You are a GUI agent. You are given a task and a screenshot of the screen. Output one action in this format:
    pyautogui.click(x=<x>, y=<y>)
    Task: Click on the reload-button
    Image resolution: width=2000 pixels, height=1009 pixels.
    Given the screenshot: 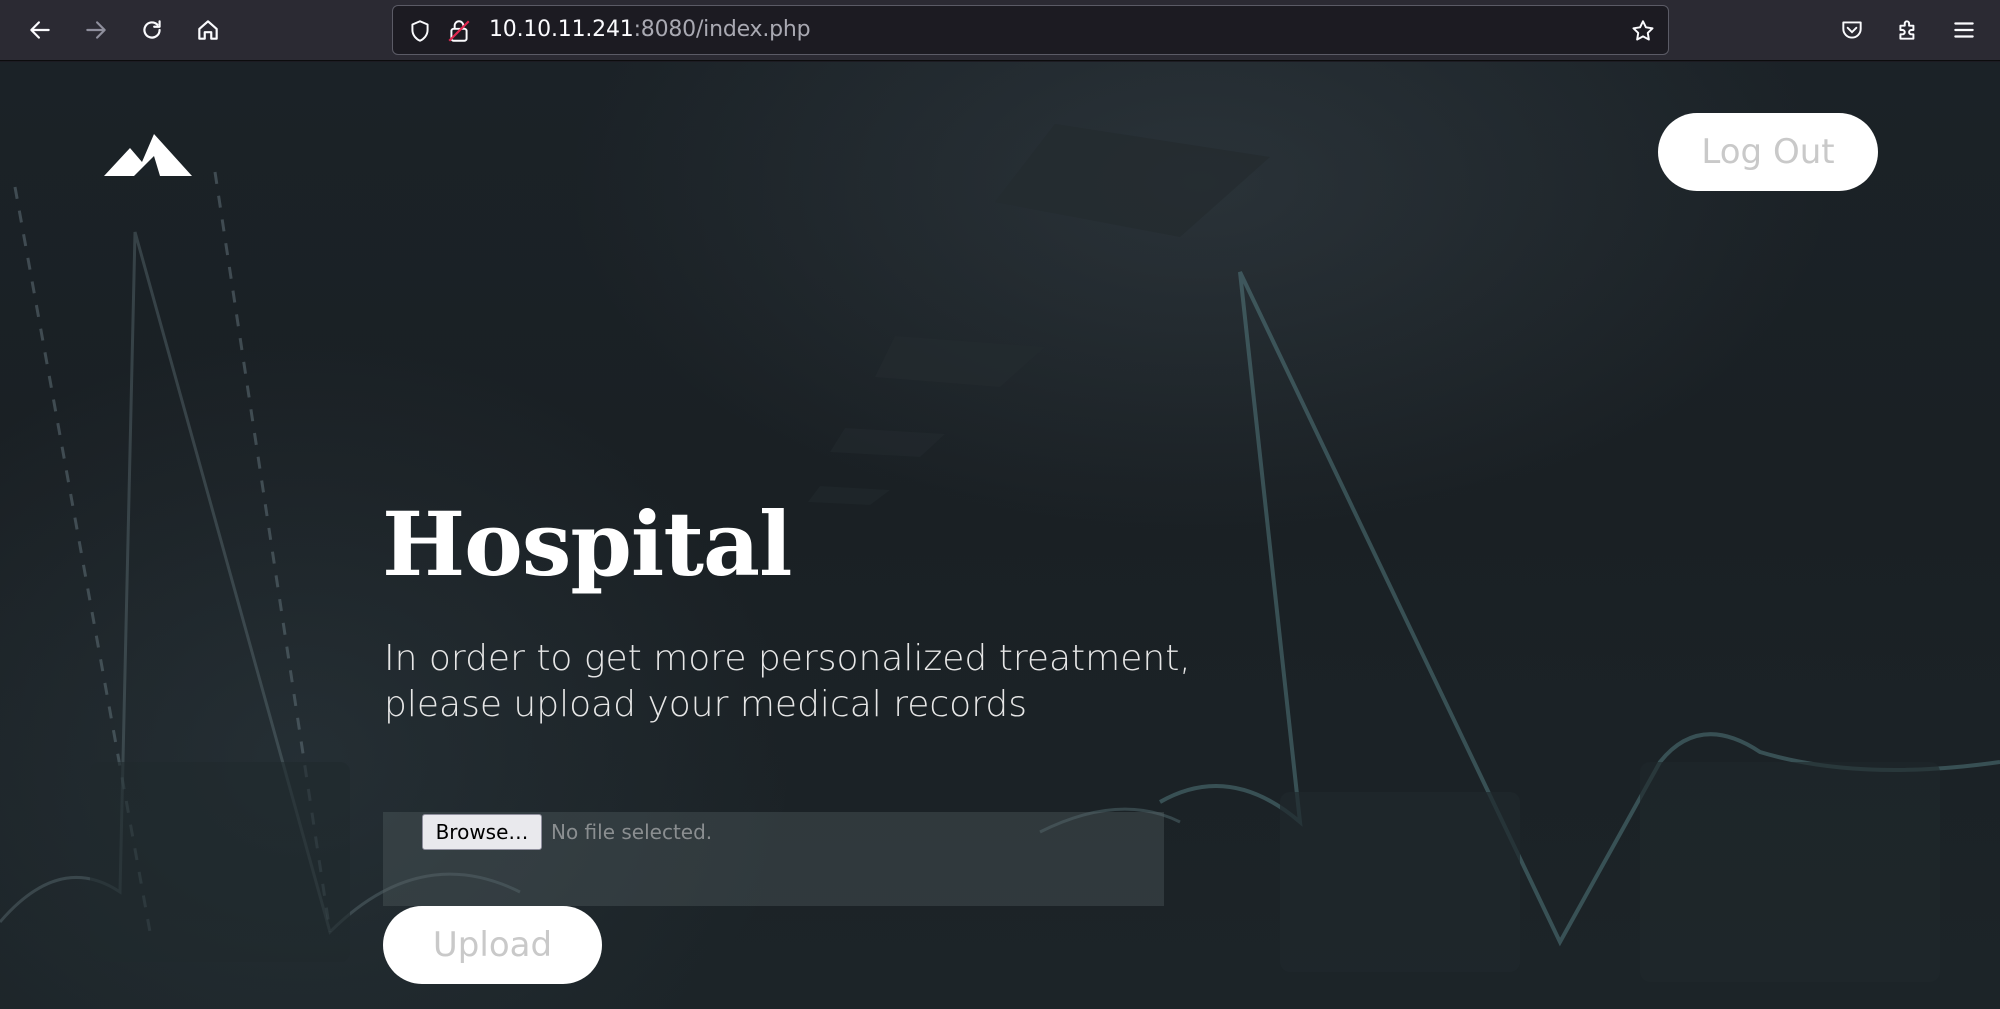 What is the action you would take?
    pyautogui.click(x=152, y=30)
    